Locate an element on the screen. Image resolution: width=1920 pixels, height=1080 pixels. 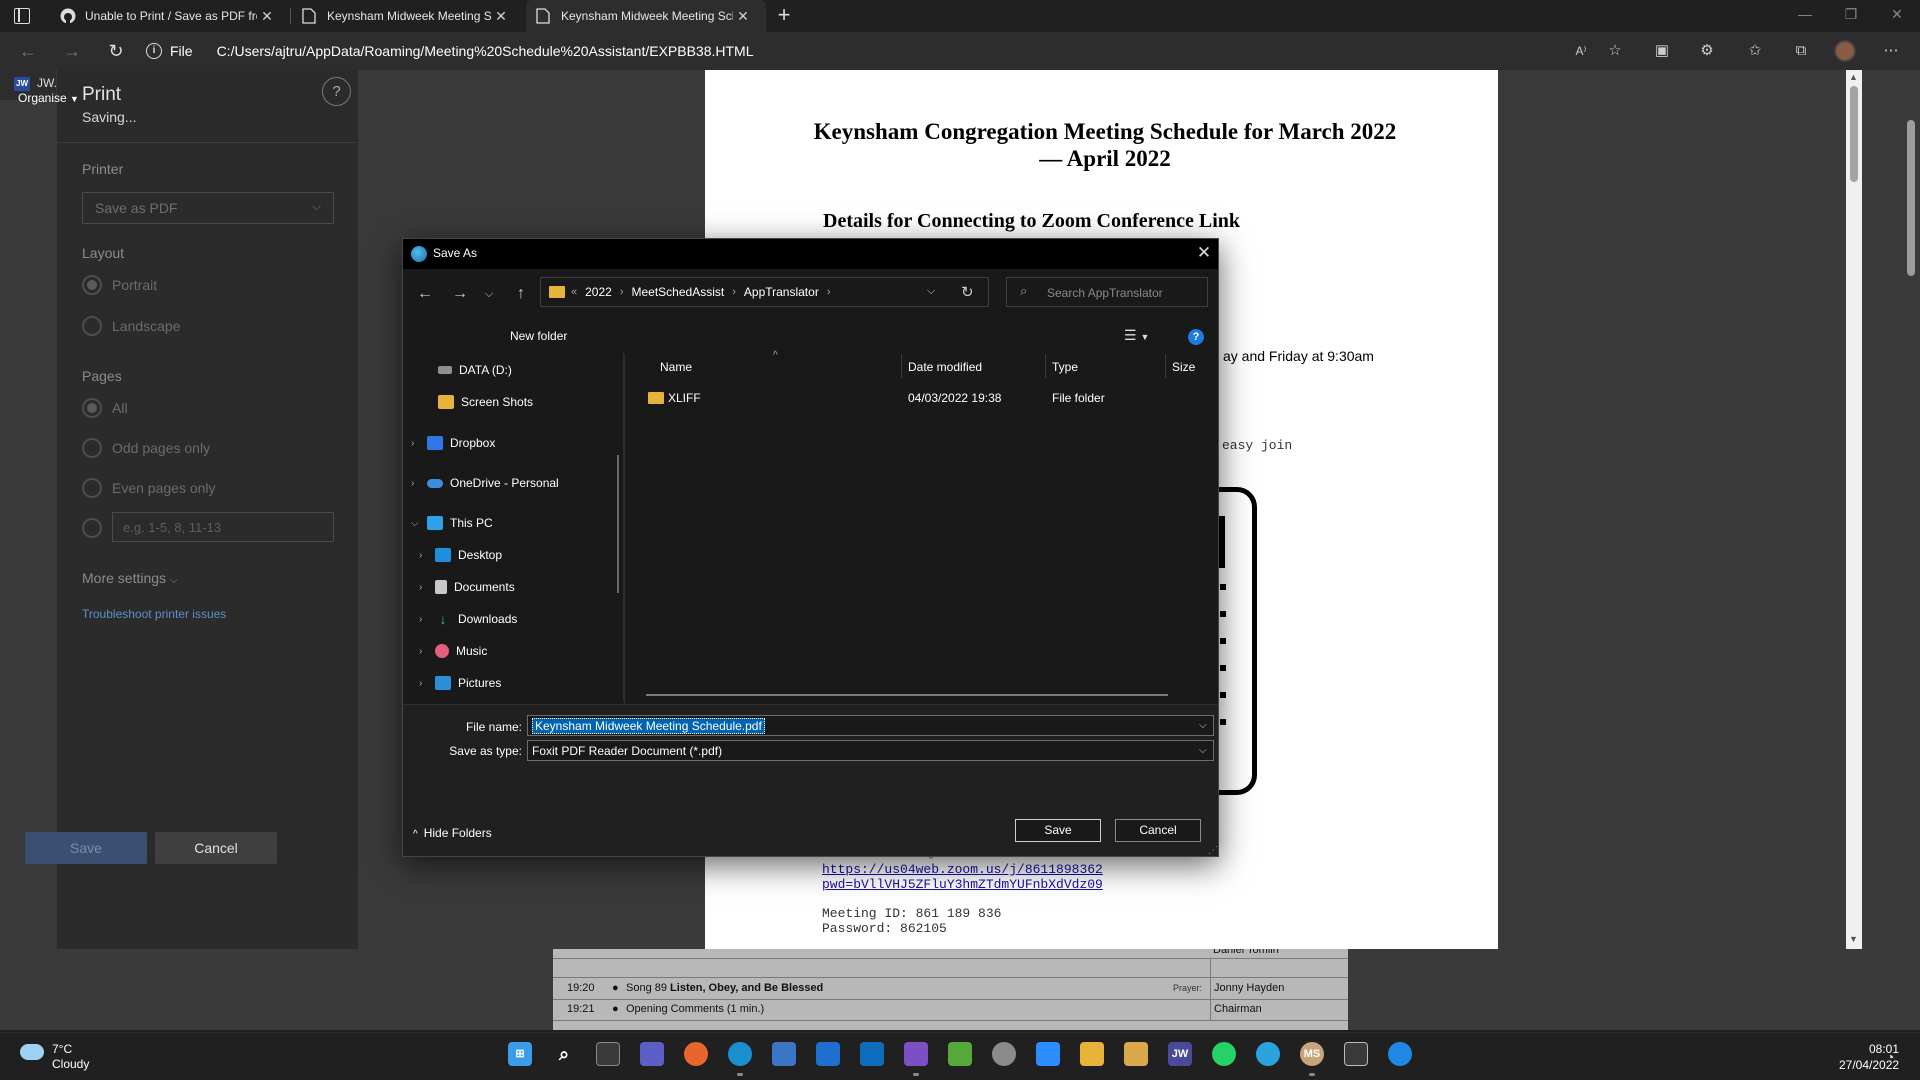
edge-icon is located at coordinates (740, 1054).